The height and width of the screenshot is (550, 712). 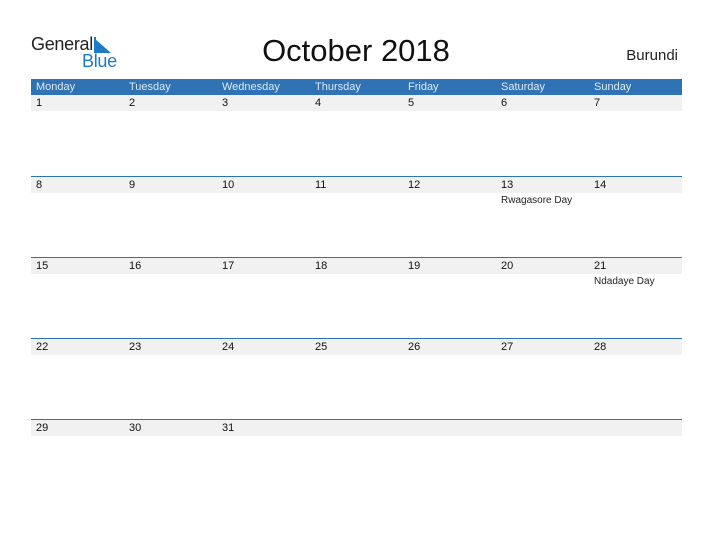 What do you see at coordinates (251, 87) in the screenshot?
I see `weekday-wednesday: Wednesday` at bounding box center [251, 87].